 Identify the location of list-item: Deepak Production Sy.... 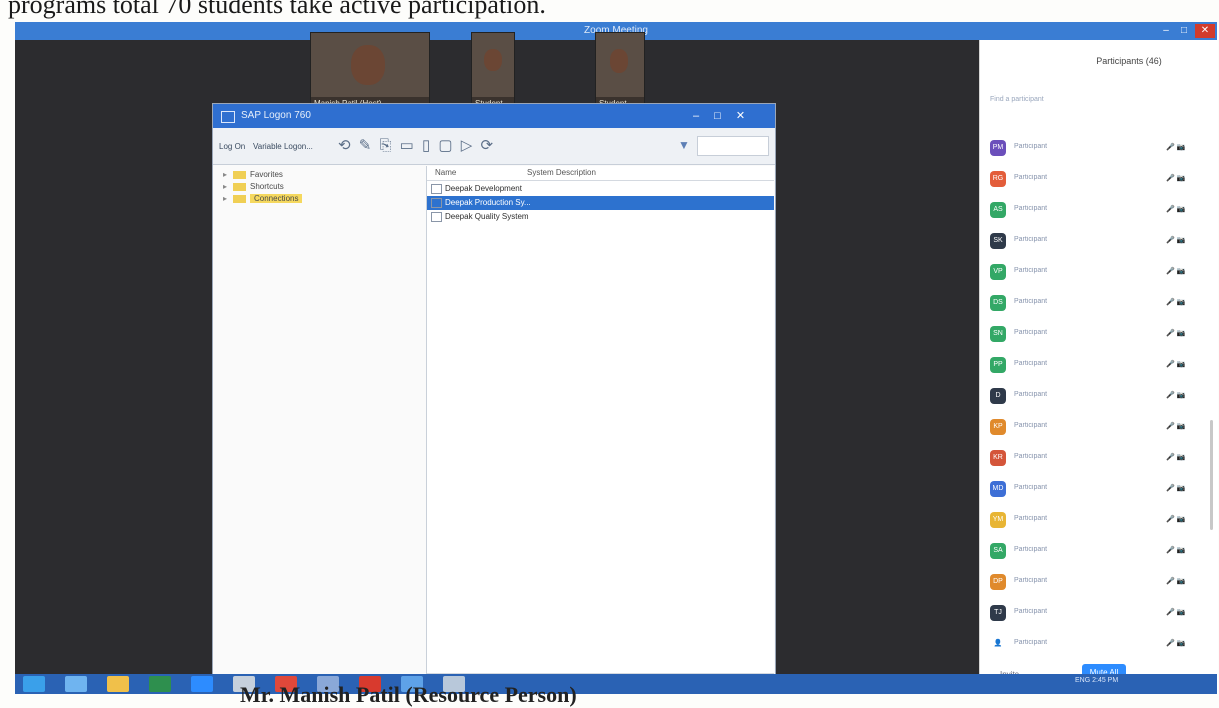
(600, 203).